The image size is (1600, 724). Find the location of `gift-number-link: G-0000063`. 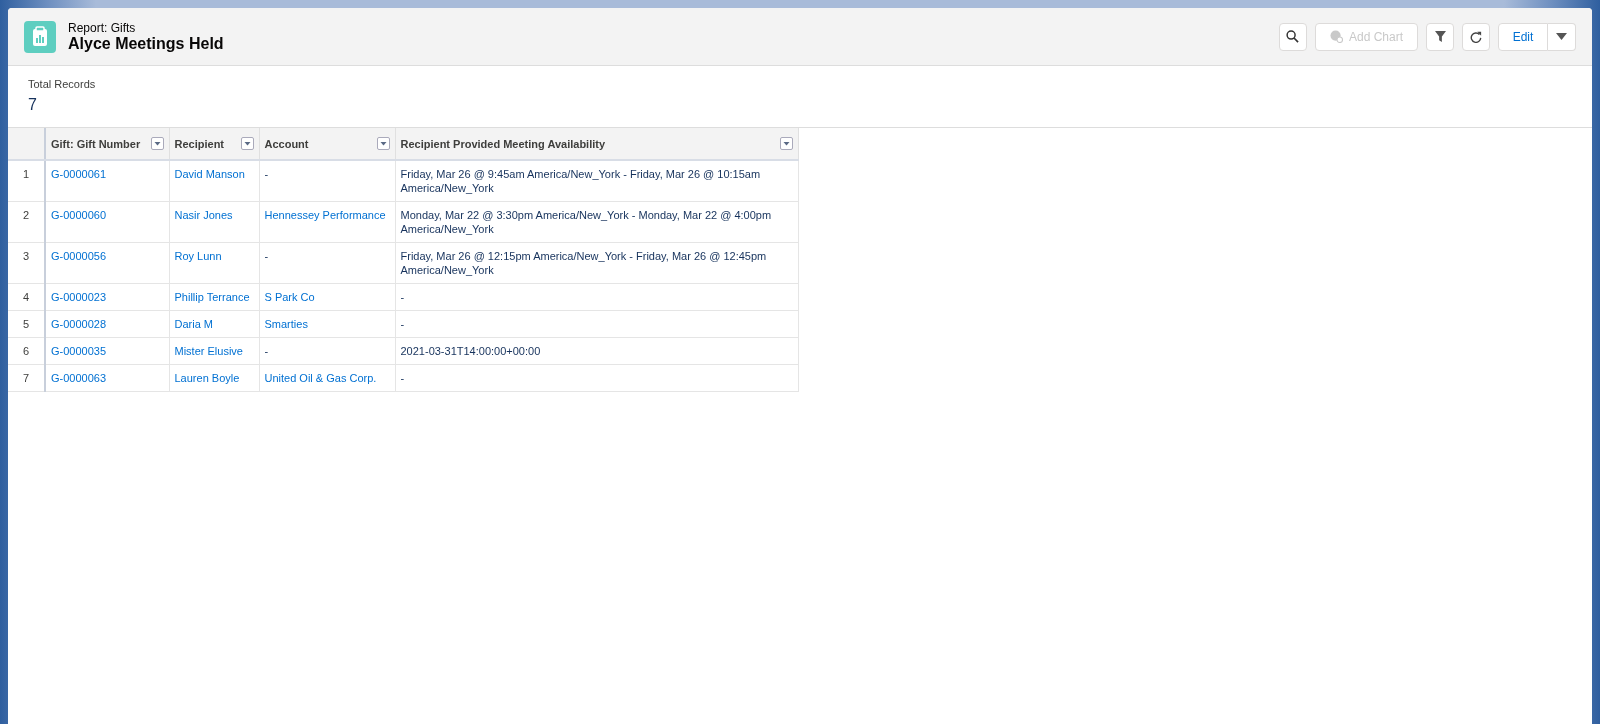

gift-number-link: G-0000063 is located at coordinates (79, 378).